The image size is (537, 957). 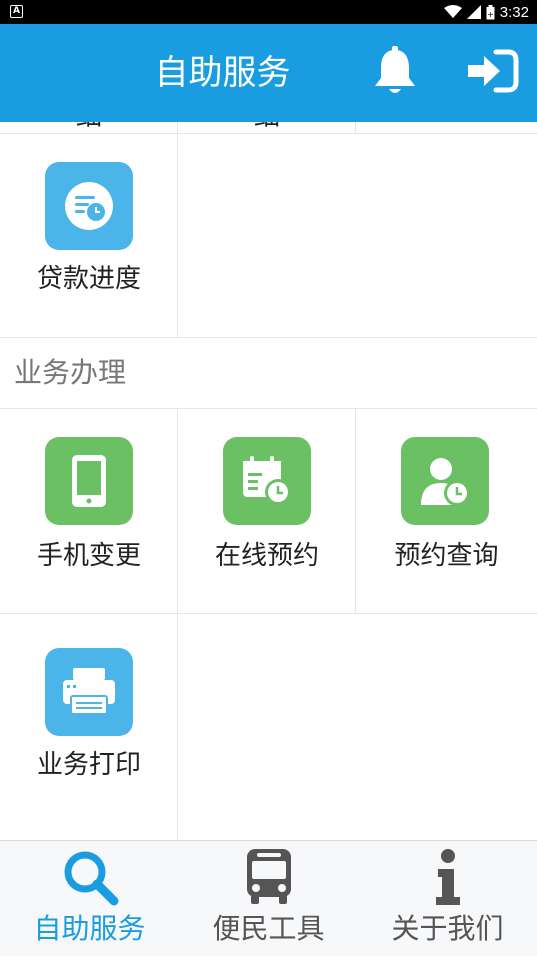 I want to click on battery-icon: +, so click(x=490, y=11).